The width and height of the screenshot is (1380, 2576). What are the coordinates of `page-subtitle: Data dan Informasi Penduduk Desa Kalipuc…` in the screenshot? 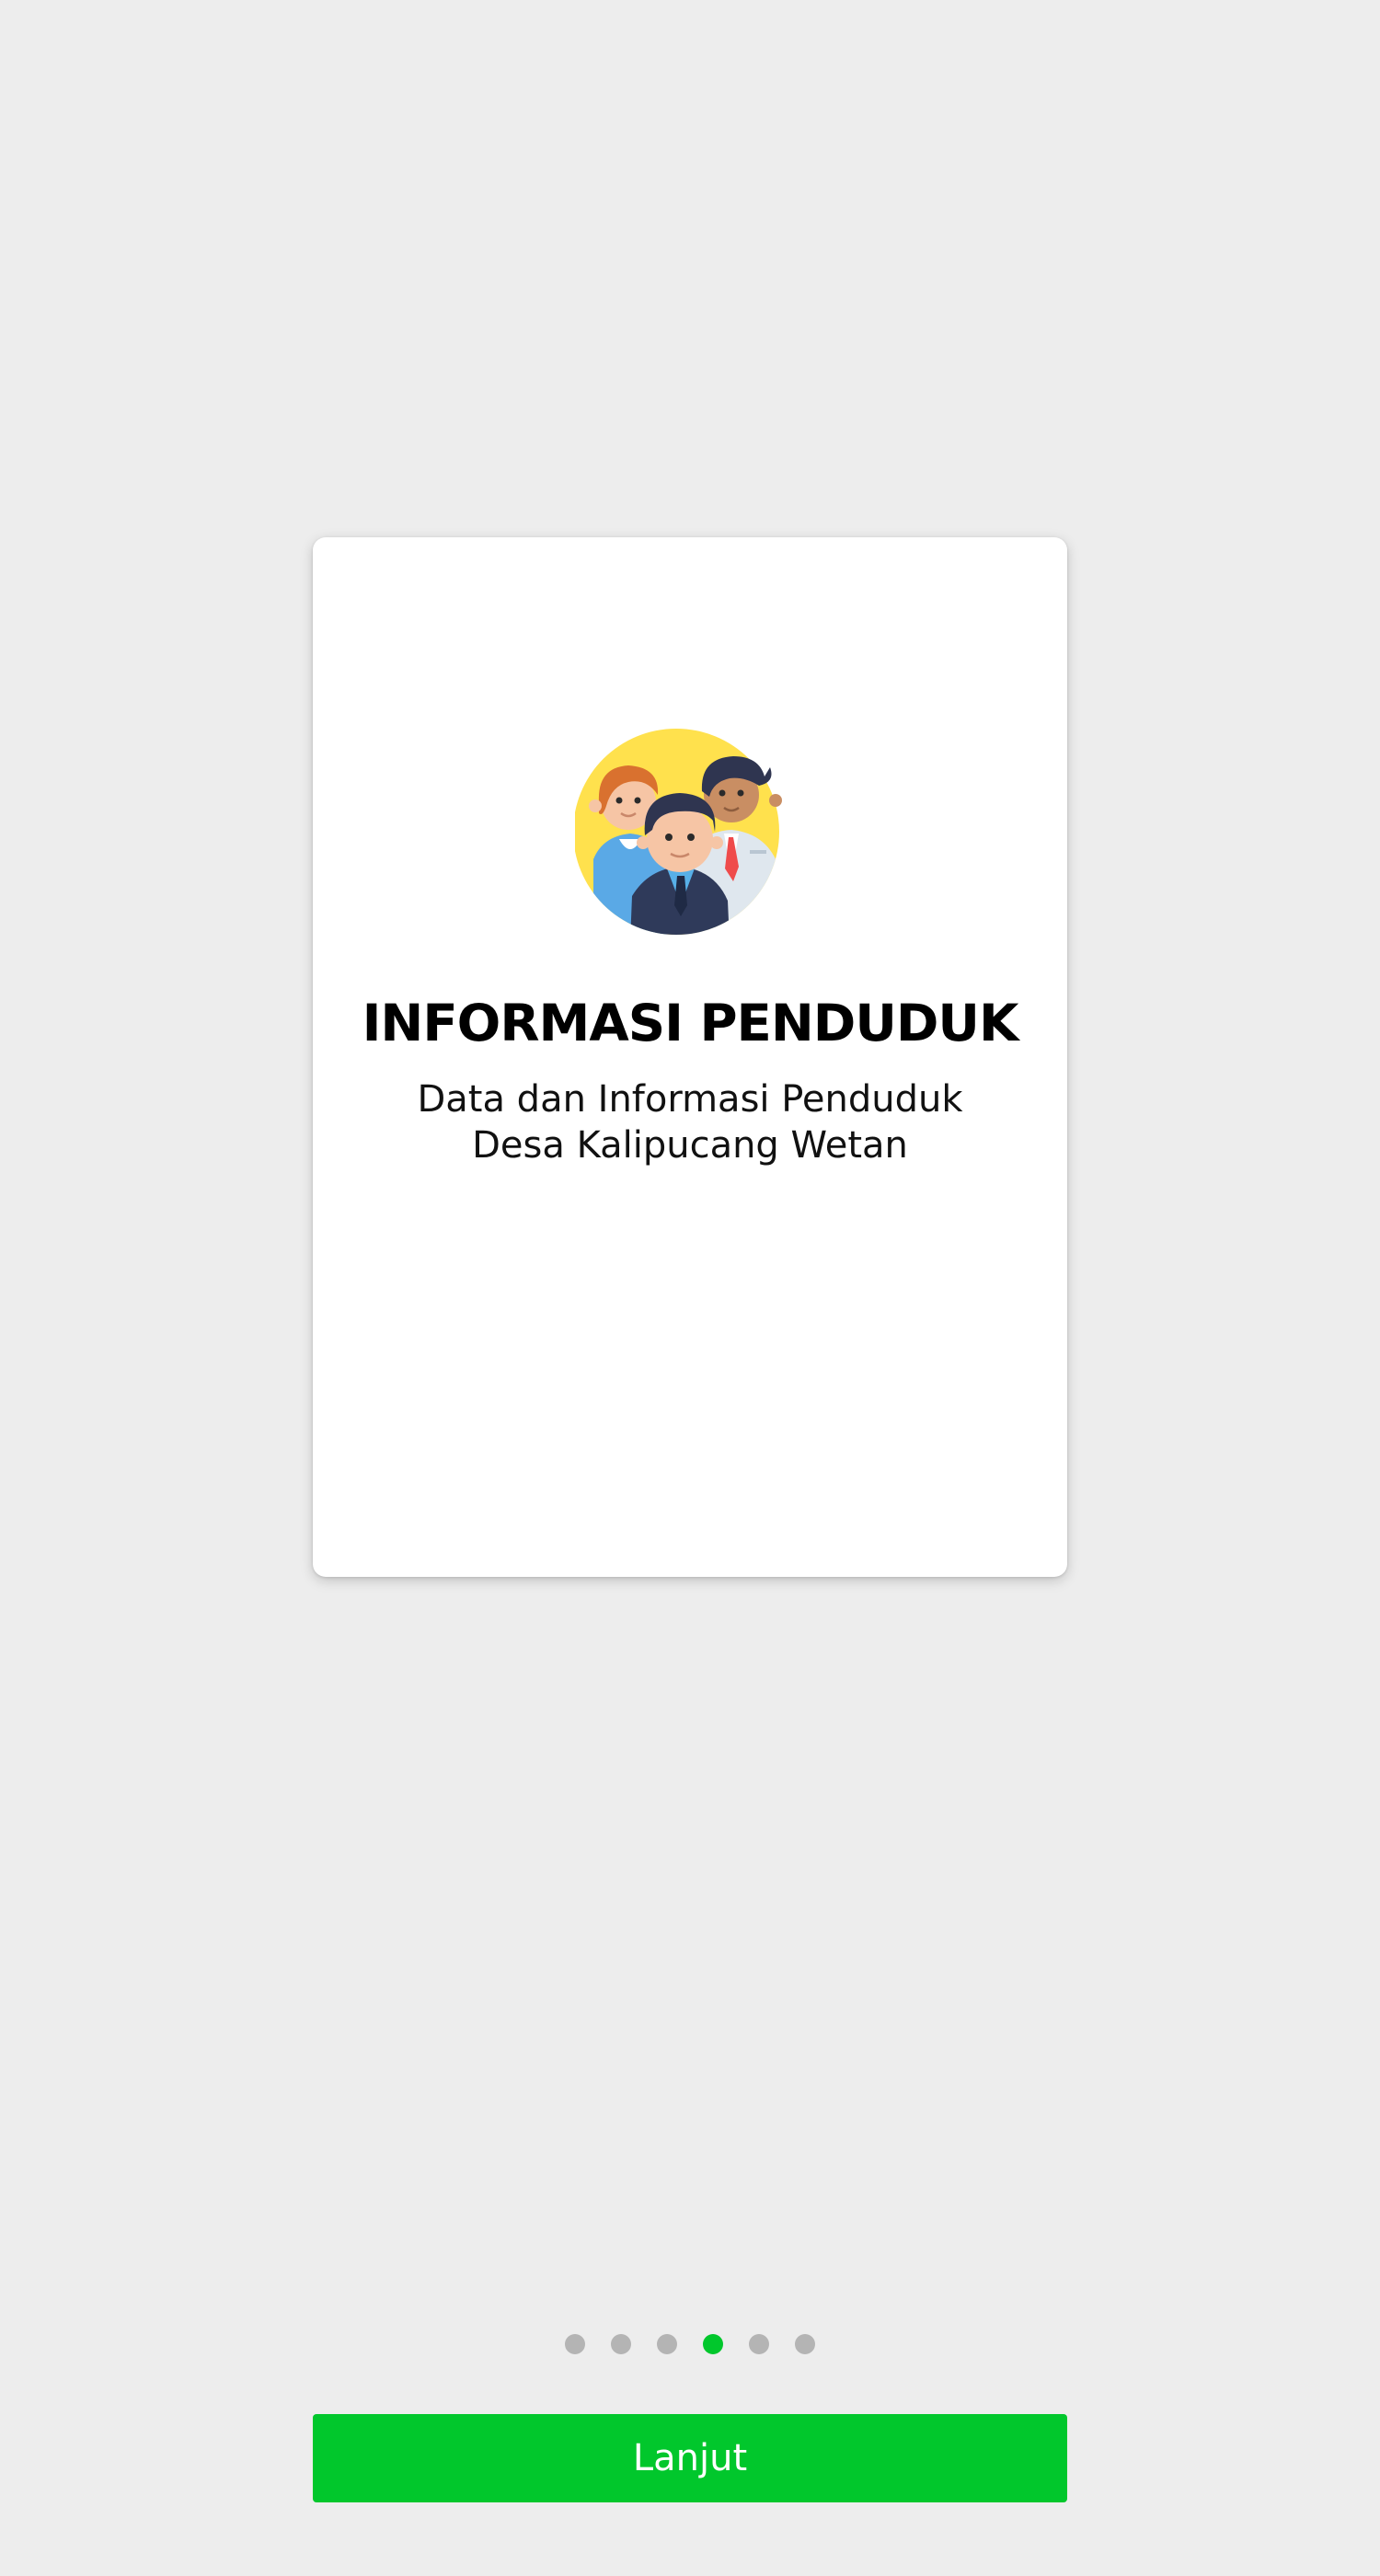 It's located at (690, 1122).